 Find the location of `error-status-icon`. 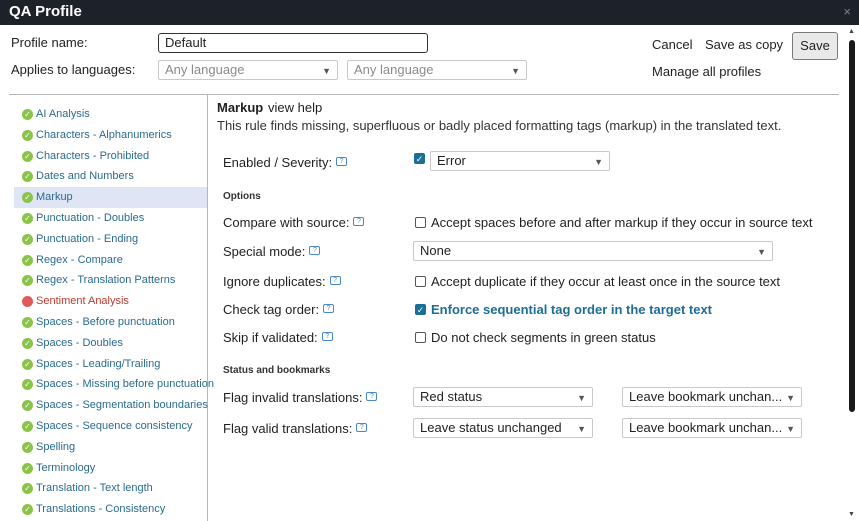

error-status-icon is located at coordinates (27, 302).